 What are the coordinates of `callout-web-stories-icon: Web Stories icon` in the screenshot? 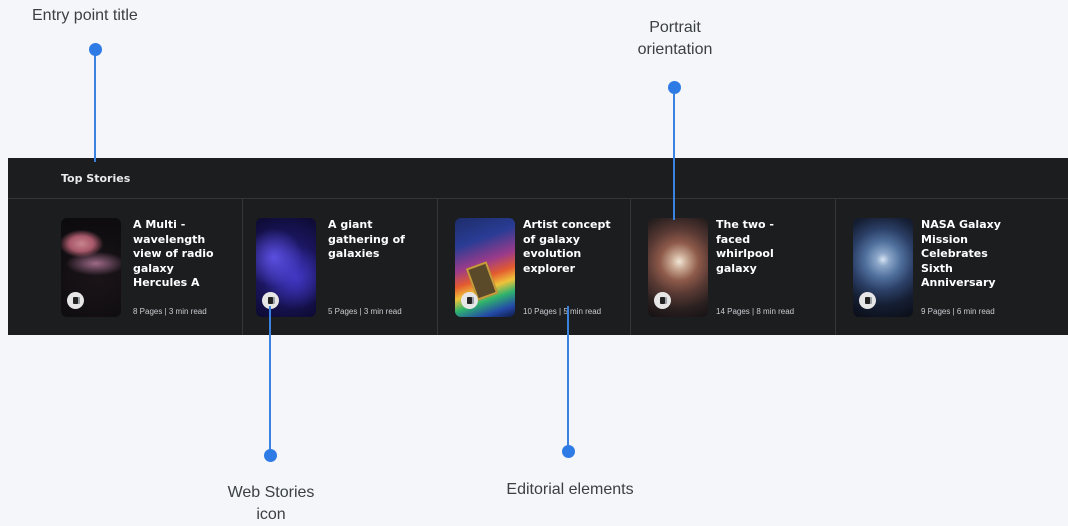 It's located at (271, 504).